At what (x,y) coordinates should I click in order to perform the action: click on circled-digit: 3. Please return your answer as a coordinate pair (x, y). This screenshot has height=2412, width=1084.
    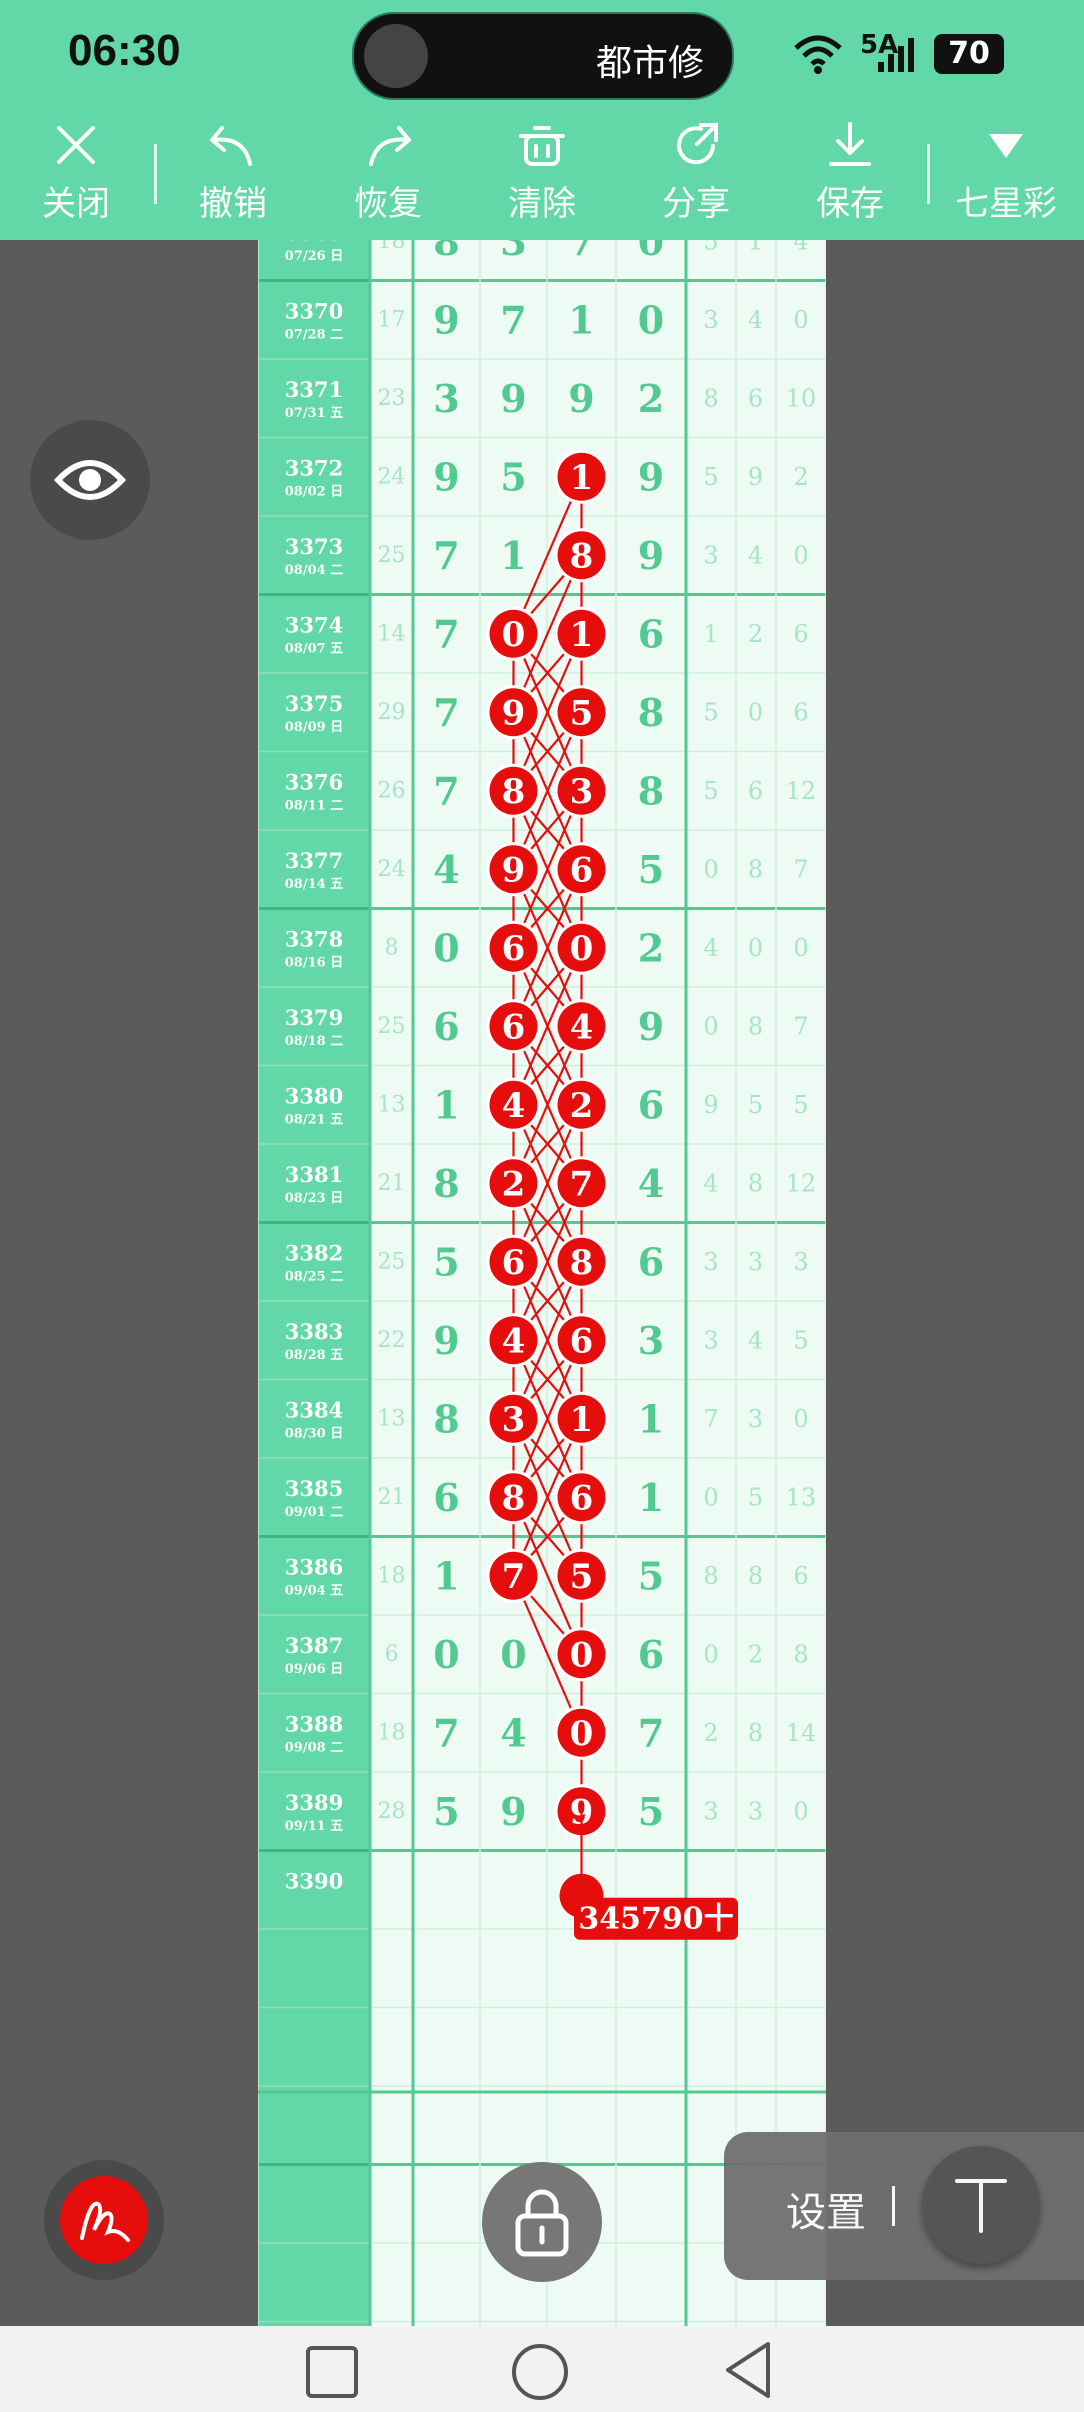
    Looking at the image, I should click on (582, 792).